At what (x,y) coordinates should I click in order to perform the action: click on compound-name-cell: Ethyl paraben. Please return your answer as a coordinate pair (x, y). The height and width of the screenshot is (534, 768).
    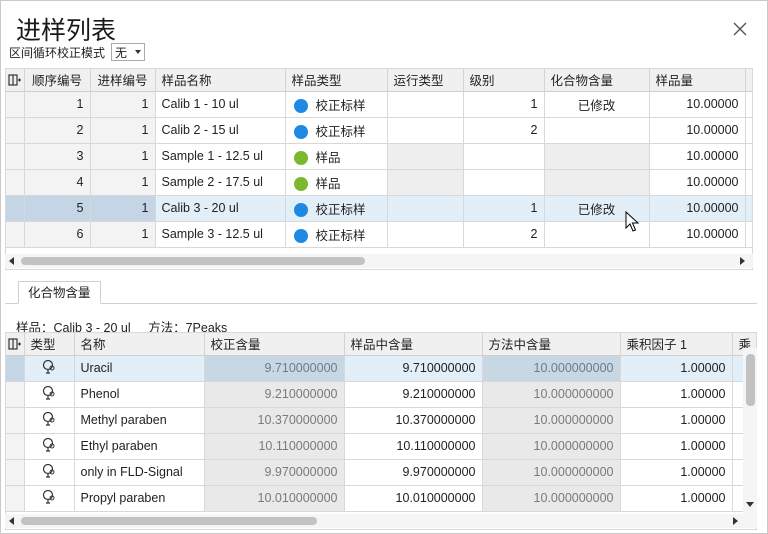
    Looking at the image, I should click on (139, 446).